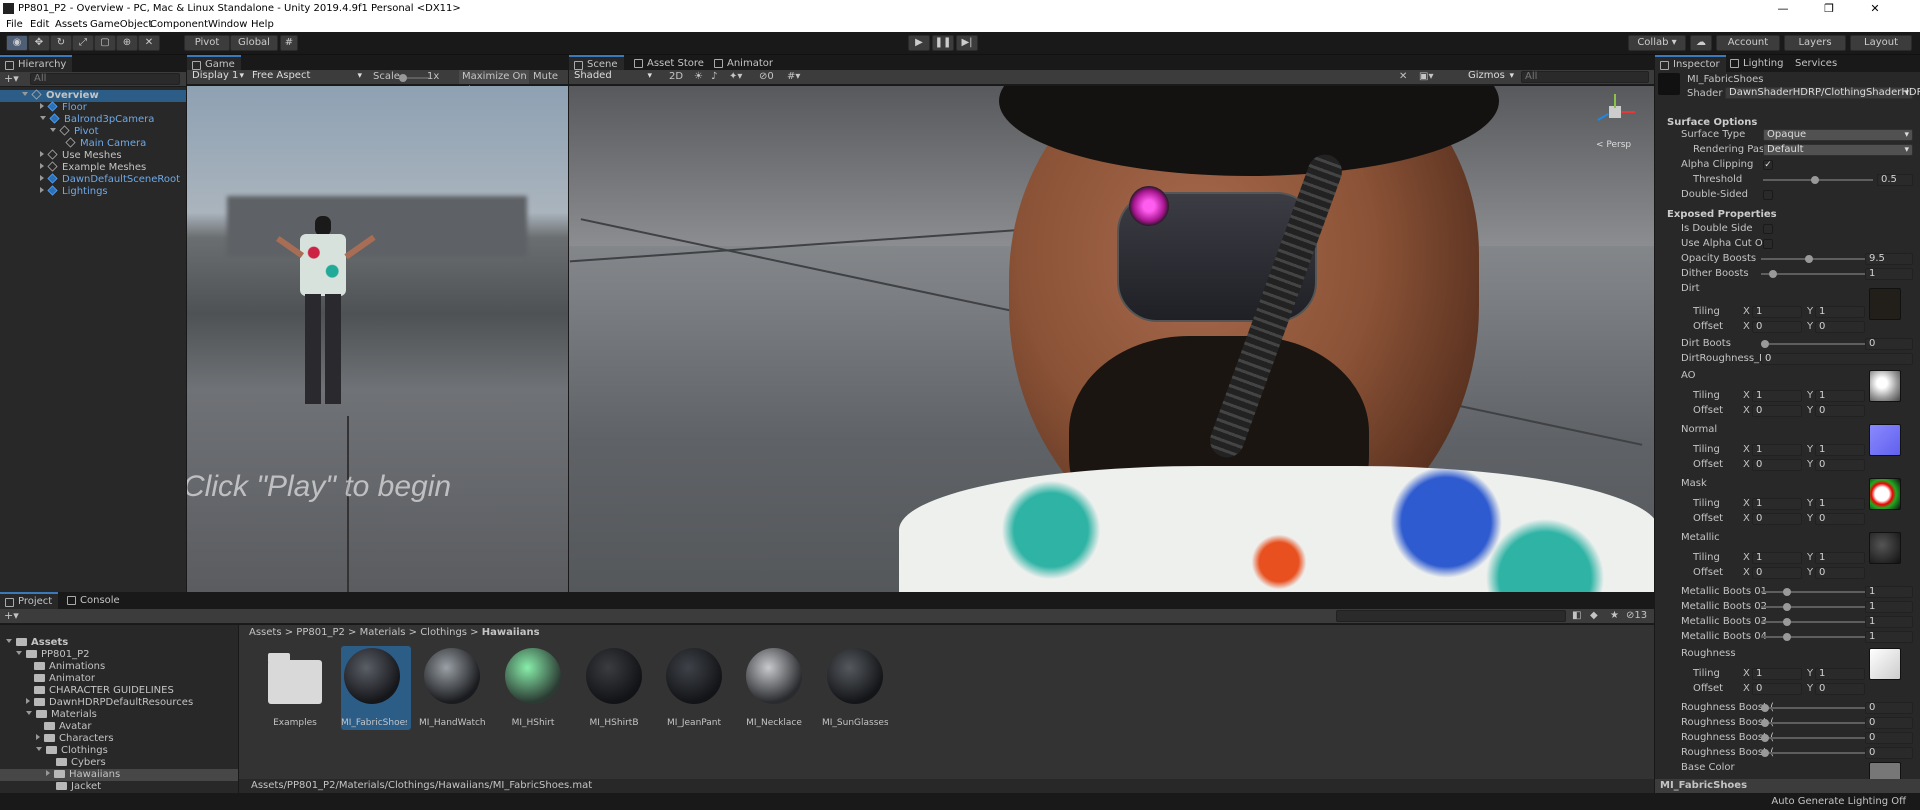 The image size is (1920, 810). I want to click on menu-window: Window, so click(227, 24).